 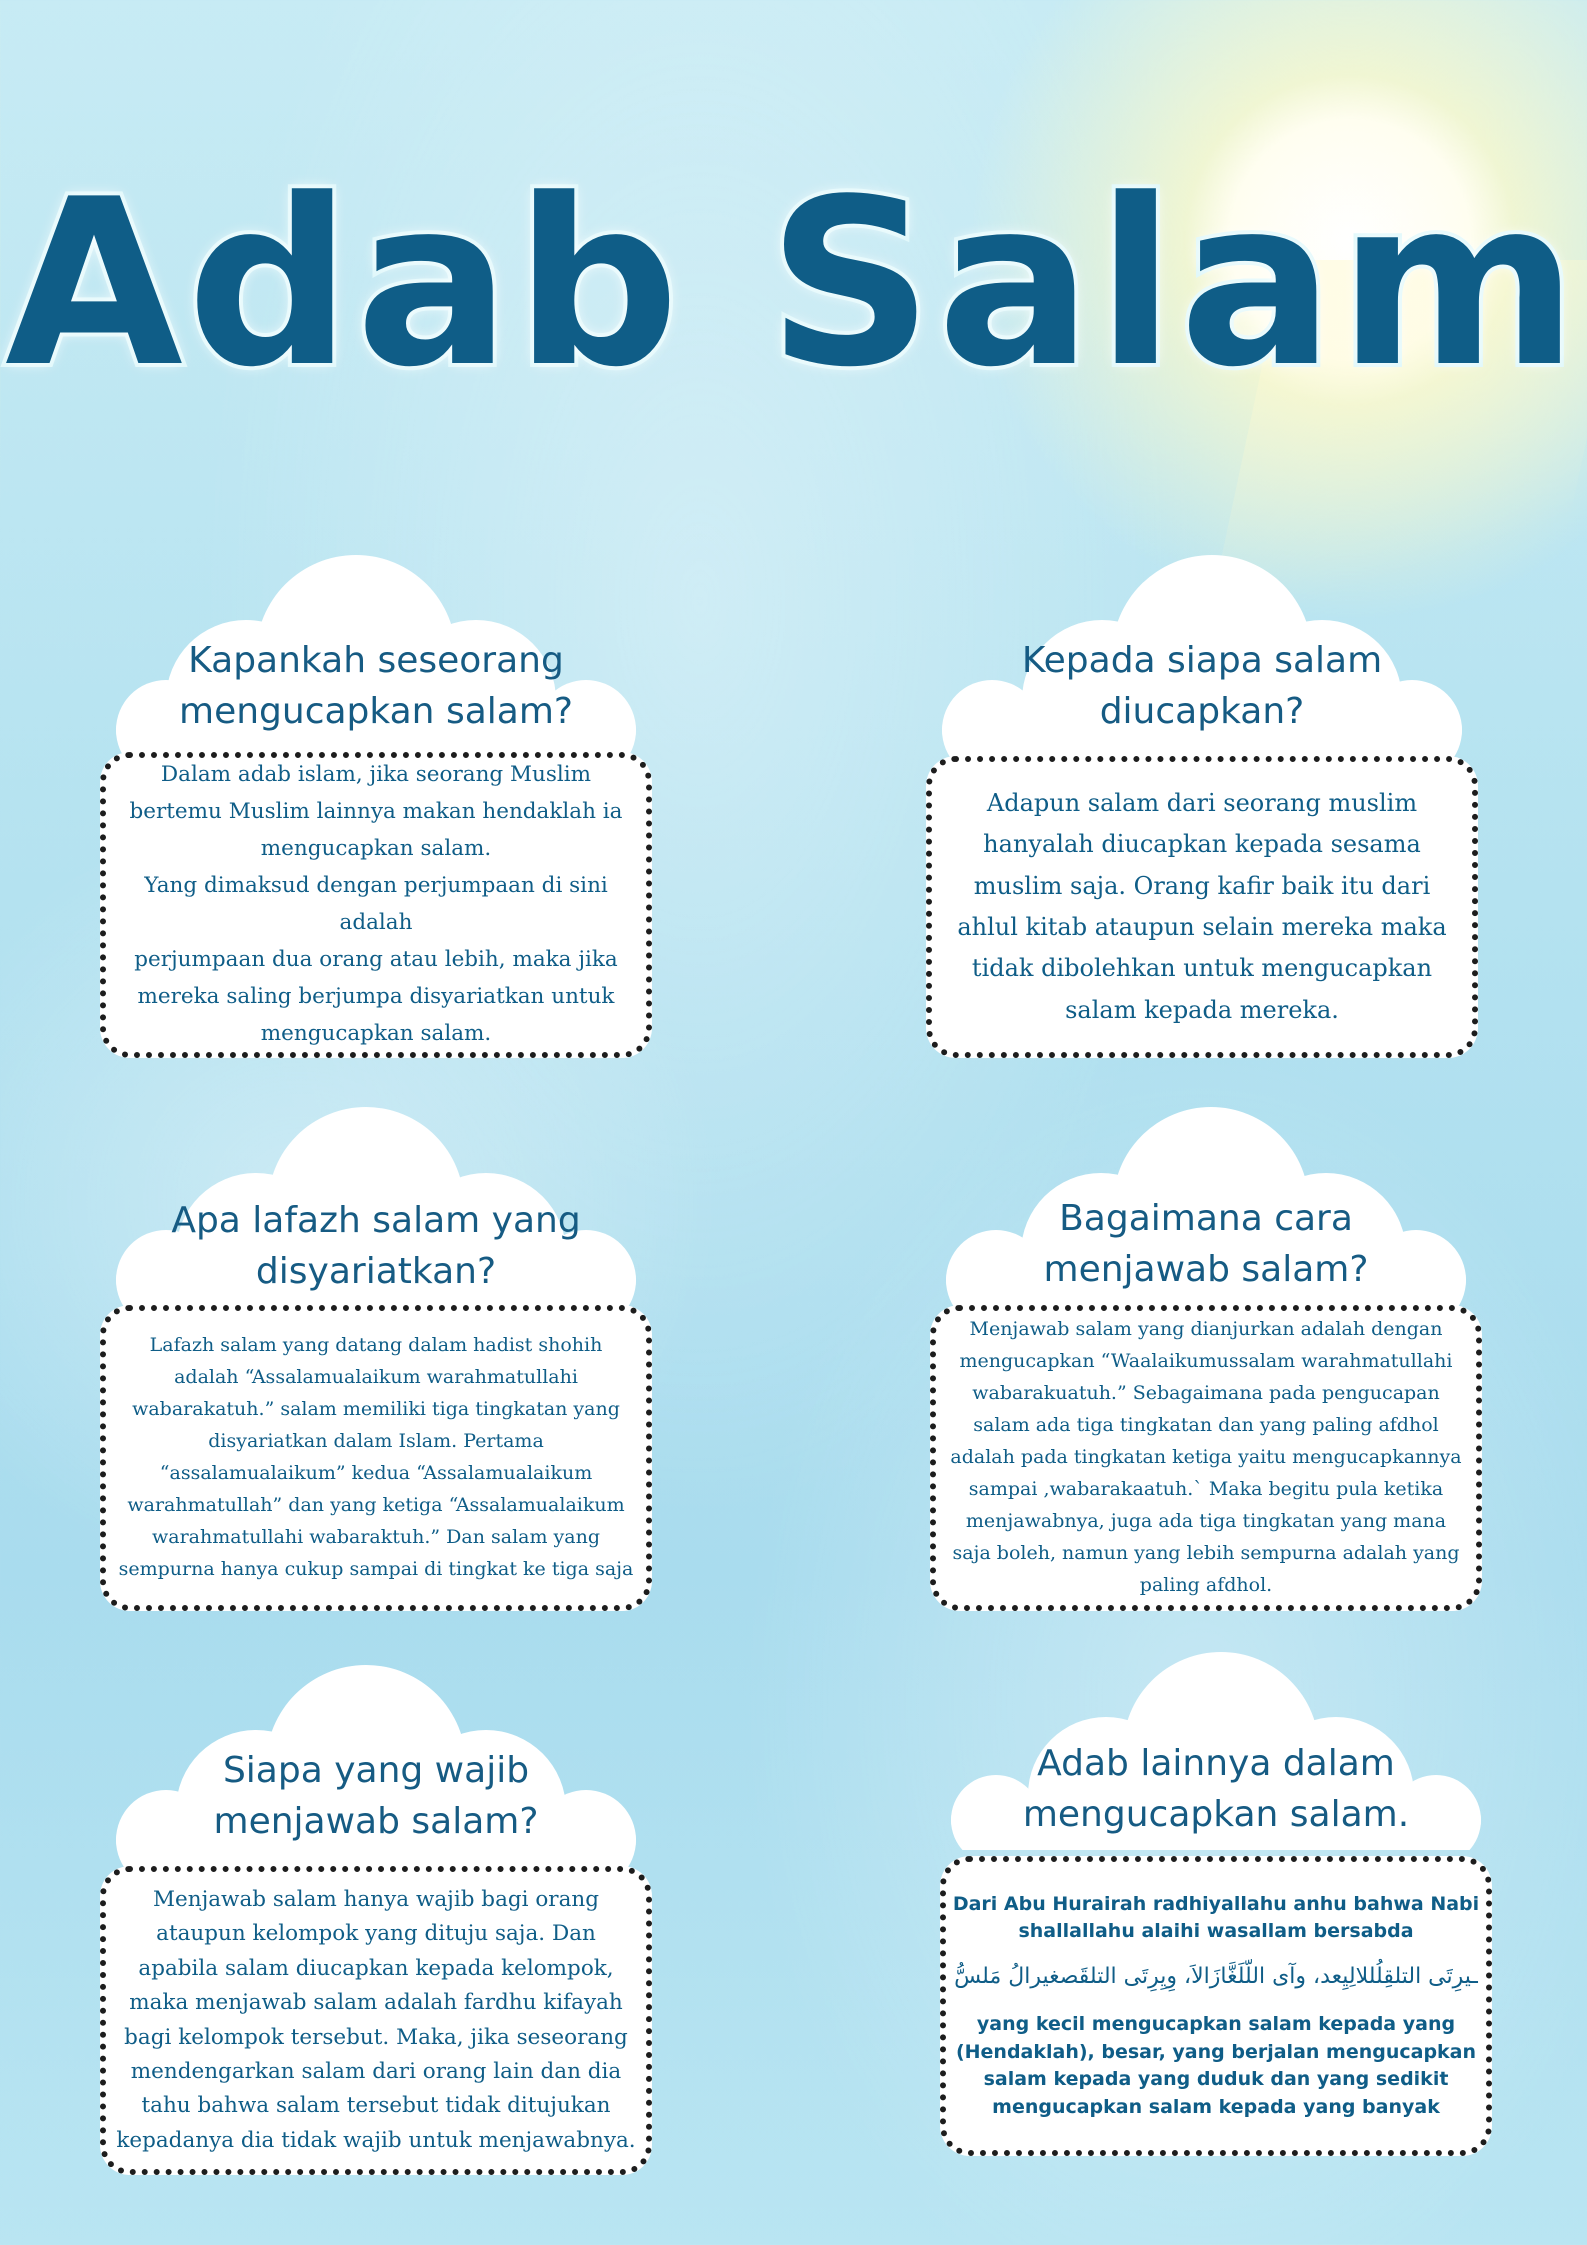 I want to click on card-title: Apa lafazh salam yang disyariatkan?, so click(x=376, y=1246).